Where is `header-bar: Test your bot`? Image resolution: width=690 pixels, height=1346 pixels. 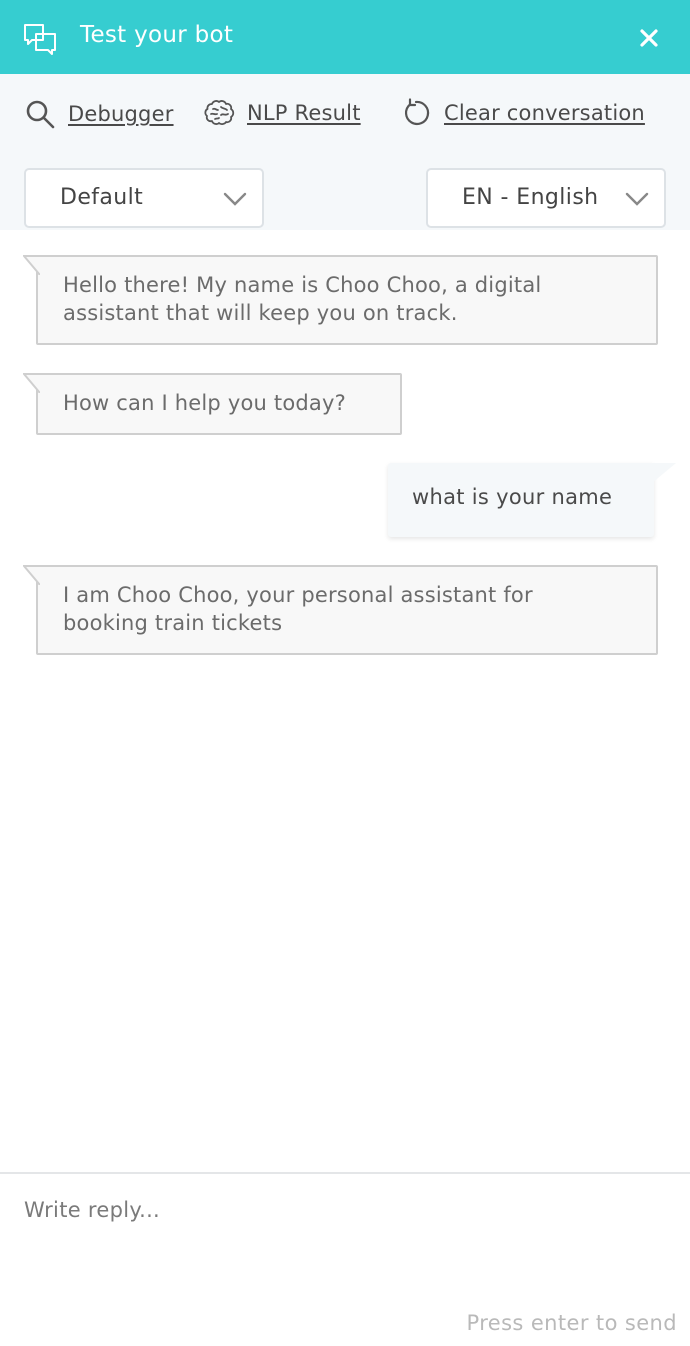
header-bar: Test your bot is located at coordinates (345, 37).